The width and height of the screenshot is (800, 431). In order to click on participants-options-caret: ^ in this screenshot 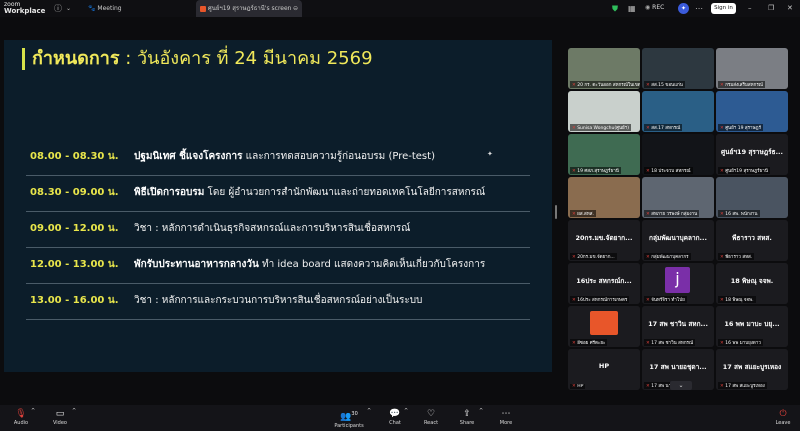, I will do `click(369, 411)`.